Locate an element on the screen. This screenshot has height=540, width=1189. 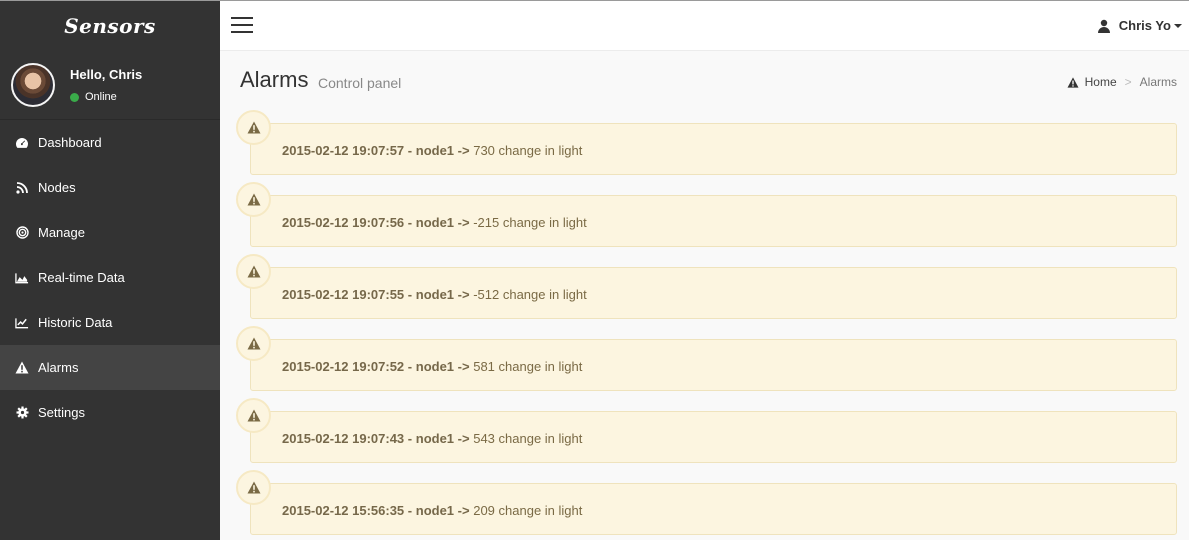
breadcrumb: Home > Alarms is located at coordinates (1122, 82).